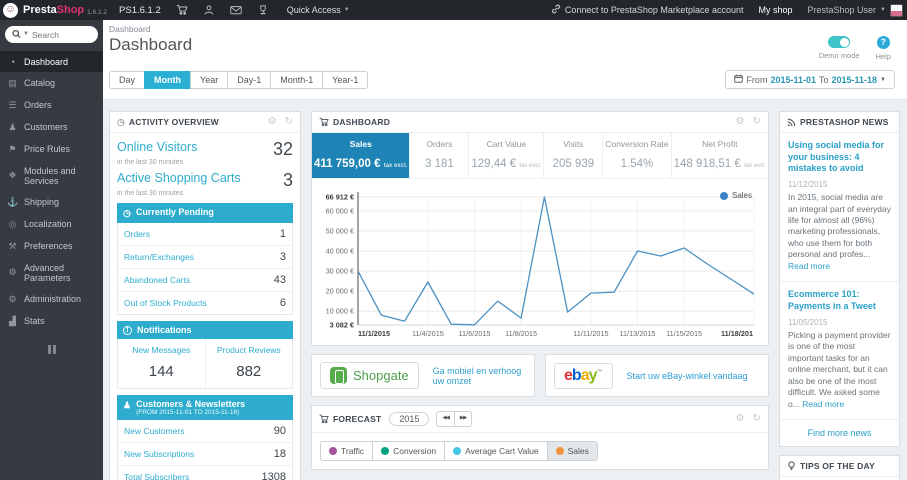  I want to click on forecast-series-conversion: Conversion, so click(409, 450).